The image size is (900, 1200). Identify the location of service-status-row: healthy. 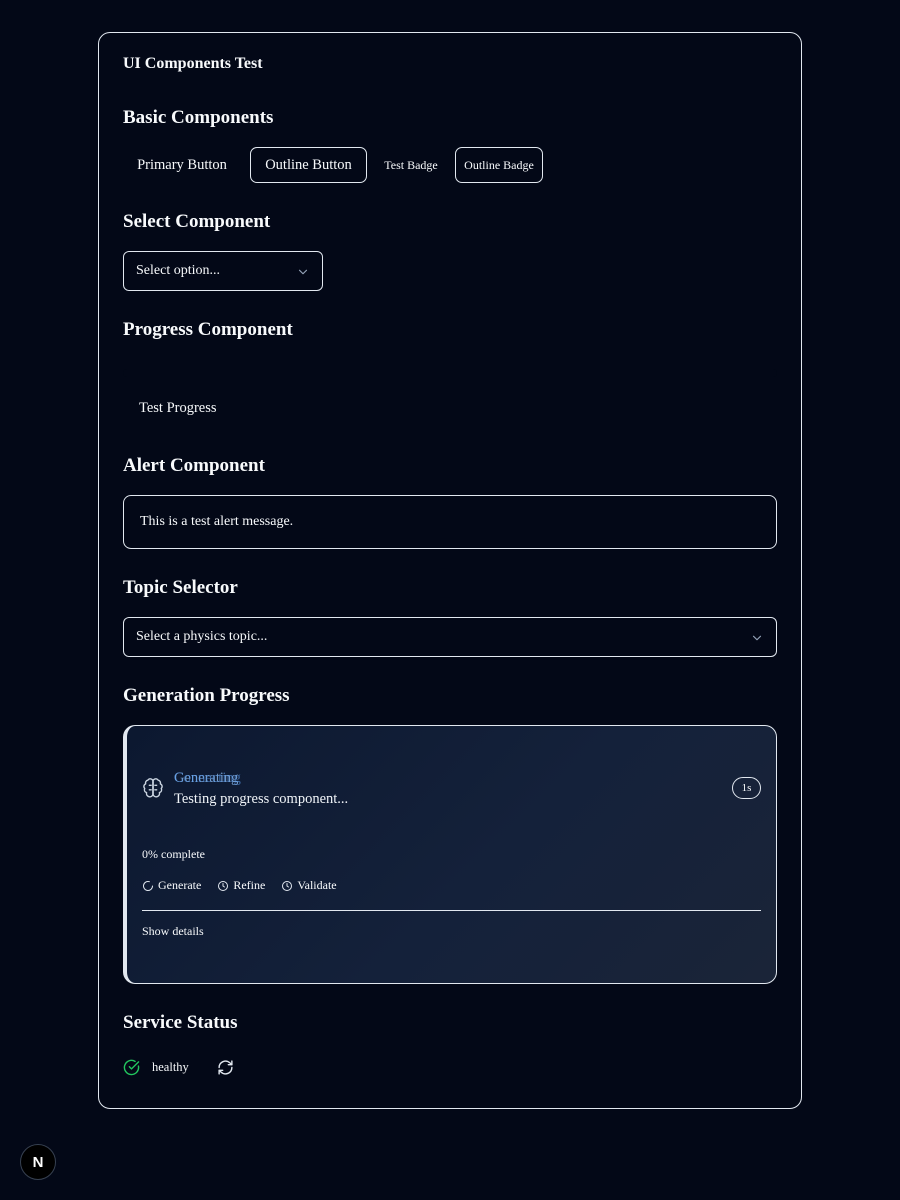
(178, 1067).